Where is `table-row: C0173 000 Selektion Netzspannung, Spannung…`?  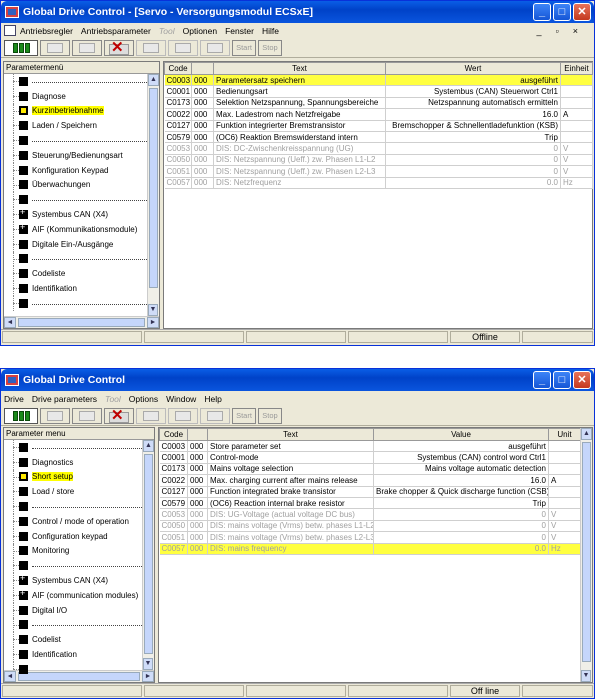
table-row: C0173 000 Selektion Netzspannung, Spannung… is located at coordinates (378, 103).